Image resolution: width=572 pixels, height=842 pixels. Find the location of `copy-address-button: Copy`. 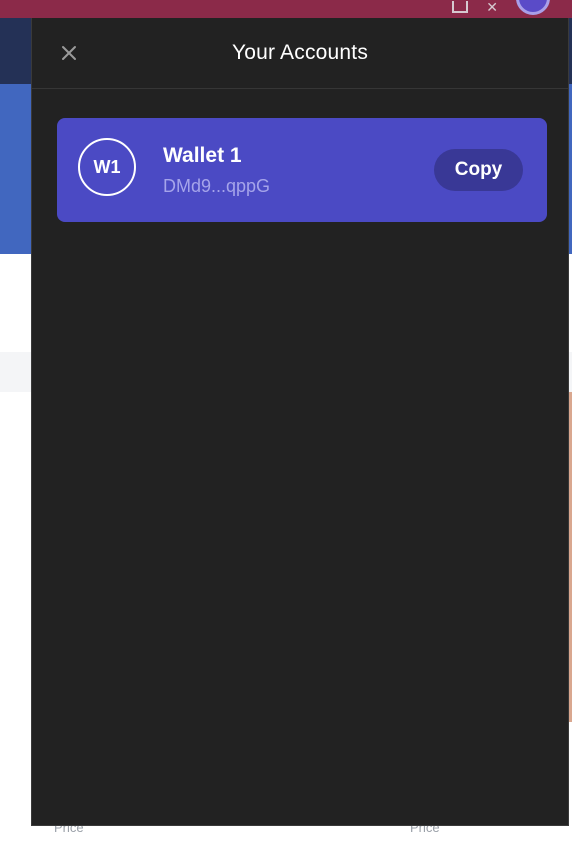

copy-address-button: Copy is located at coordinates (478, 170).